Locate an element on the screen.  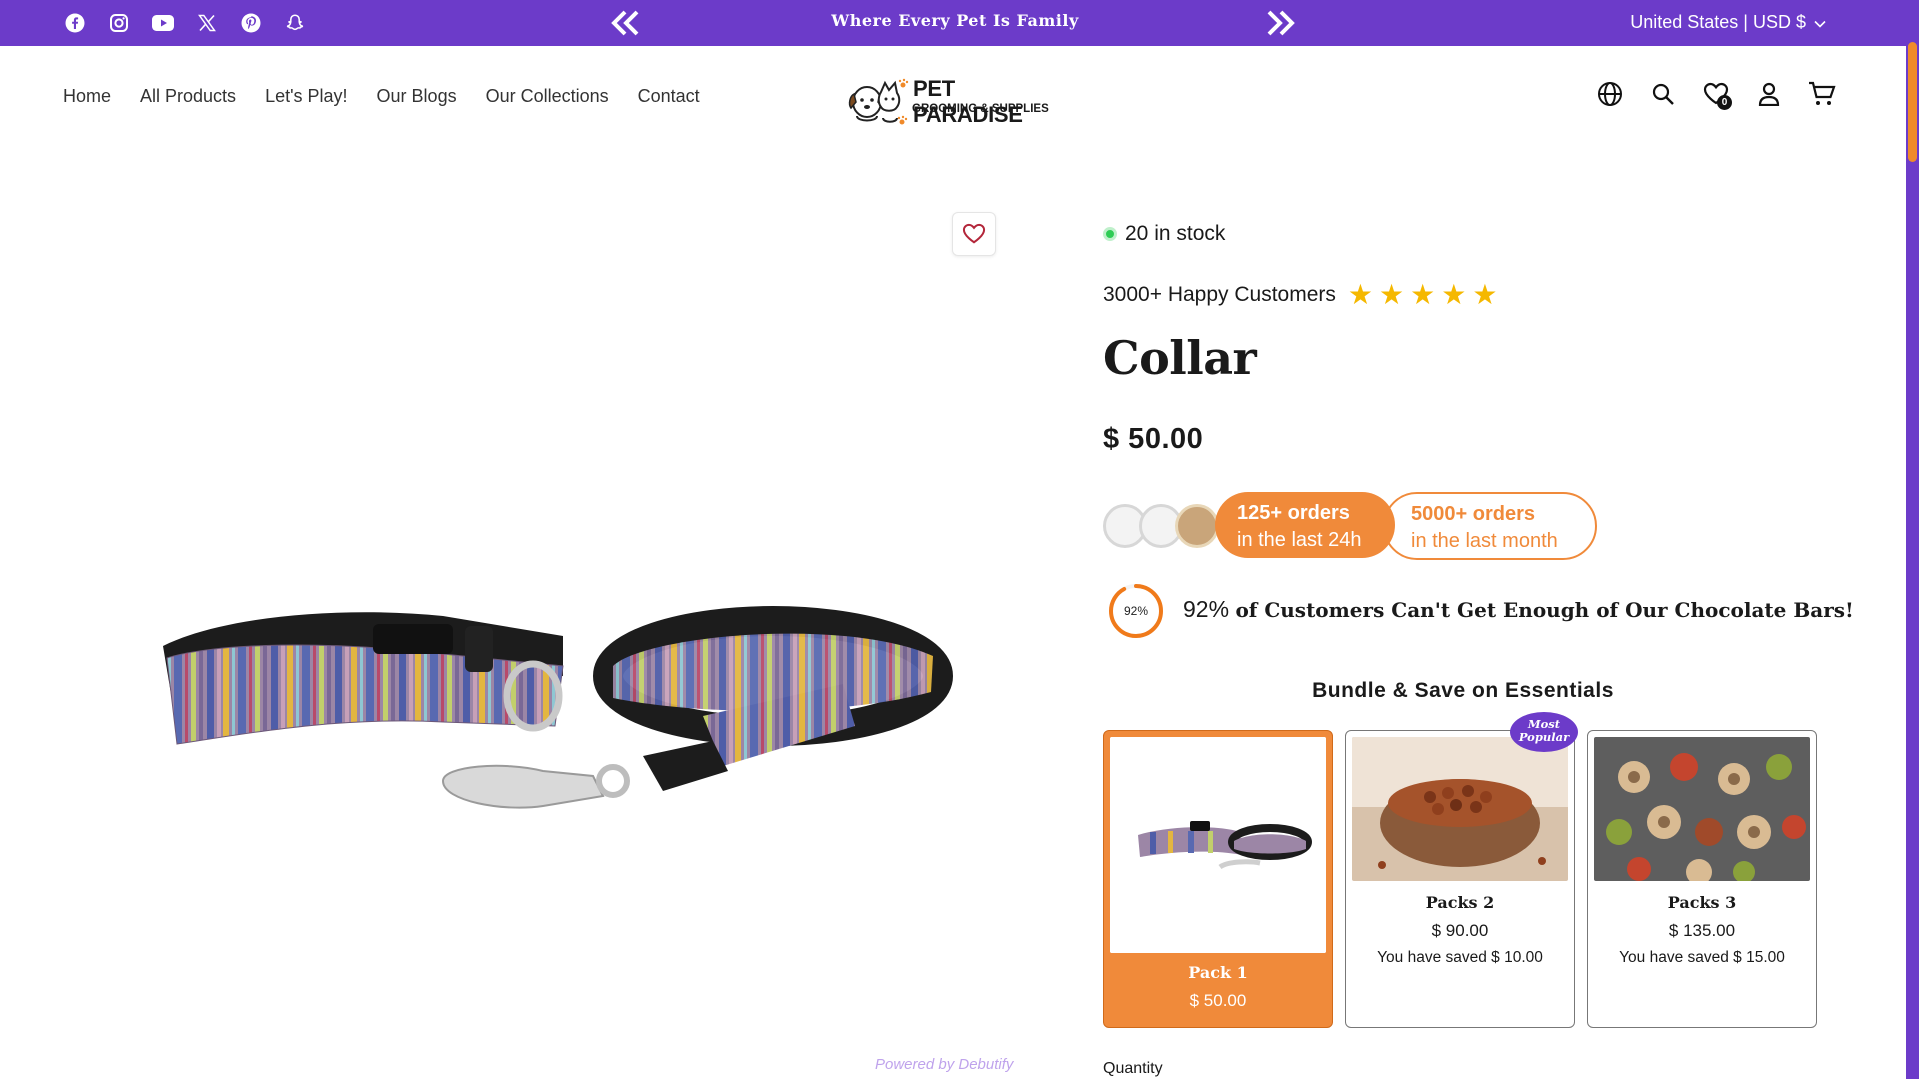
locale-label: United States | USD $ is located at coordinates (1718, 22).